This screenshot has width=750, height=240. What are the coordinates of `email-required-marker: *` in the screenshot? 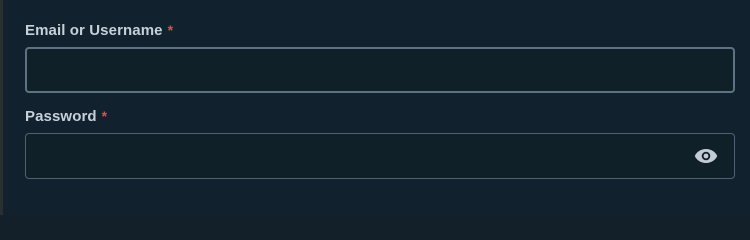 It's located at (170, 30).